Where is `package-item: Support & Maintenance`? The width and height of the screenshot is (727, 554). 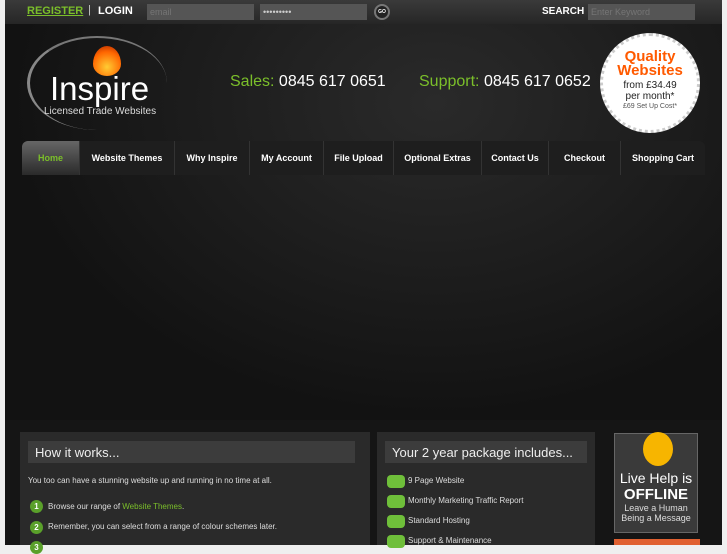
package-item: Support & Maintenance is located at coordinates (450, 540).